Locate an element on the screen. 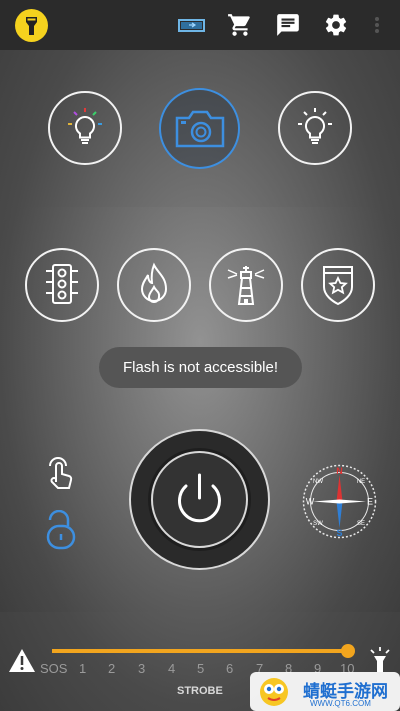  bulb-icon is located at coordinates (315, 126).